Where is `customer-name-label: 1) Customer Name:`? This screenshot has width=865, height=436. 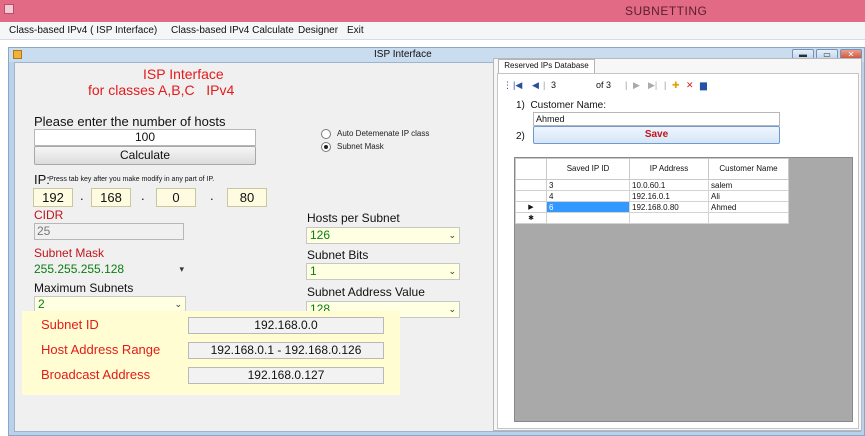
customer-name-label: 1) Customer Name: is located at coordinates (561, 105).